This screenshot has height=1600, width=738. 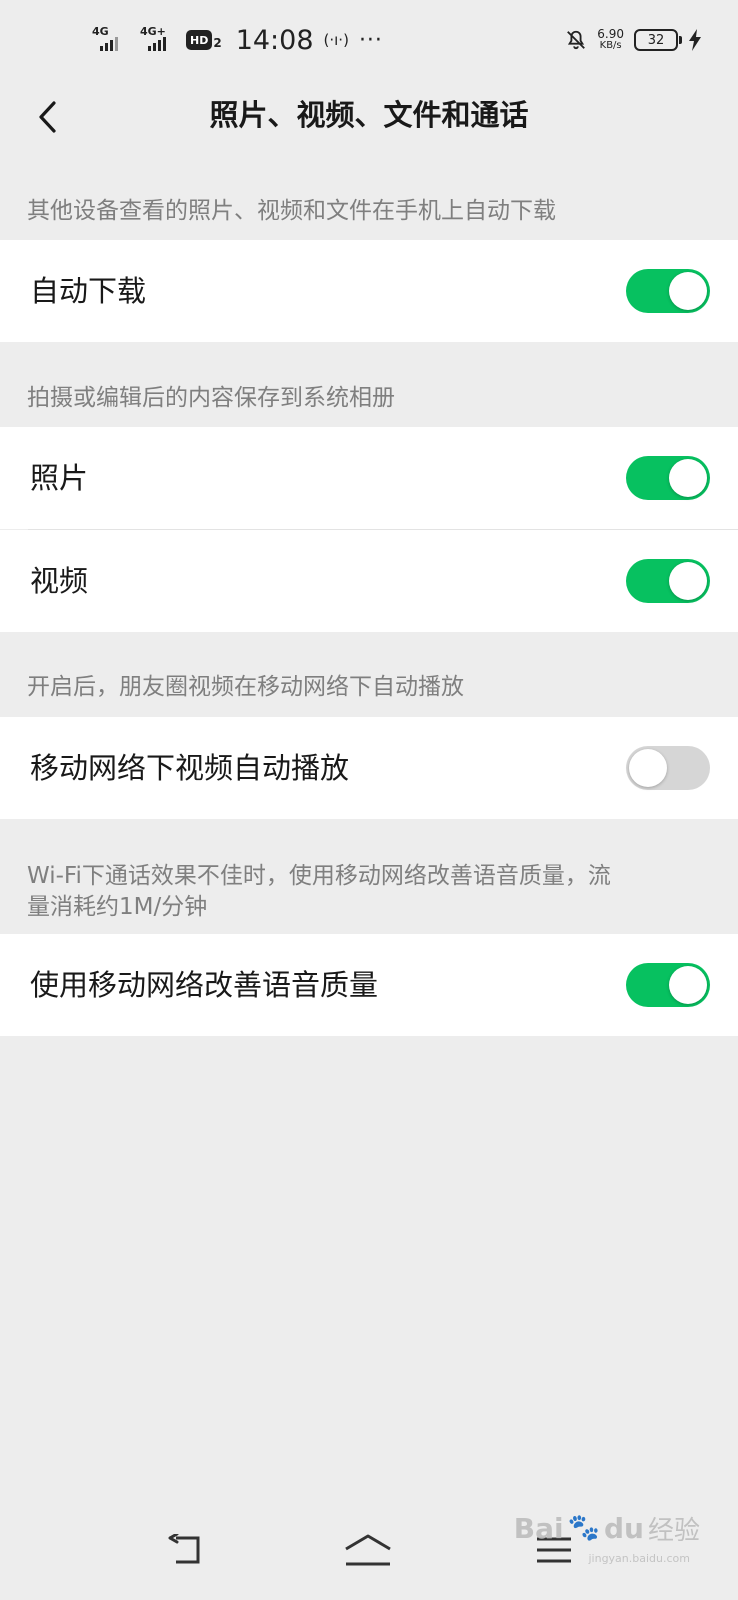 I want to click on save-photo-toggle, so click(x=668, y=478).